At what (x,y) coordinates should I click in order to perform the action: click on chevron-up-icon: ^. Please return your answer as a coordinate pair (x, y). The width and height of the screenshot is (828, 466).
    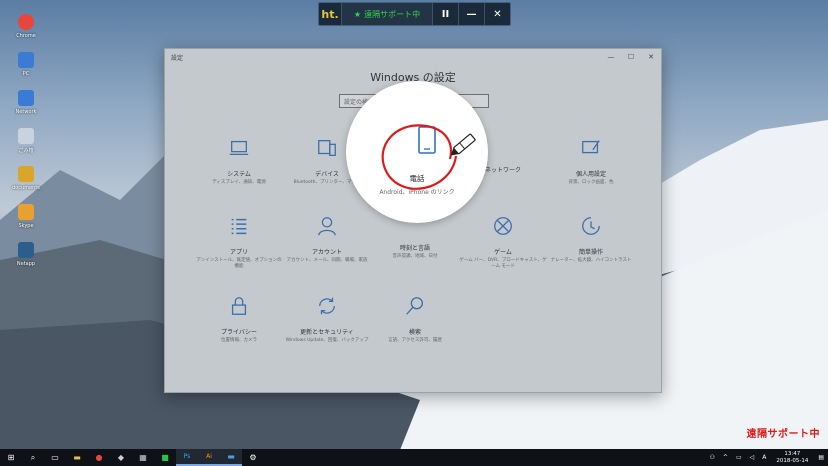
    Looking at the image, I should click on (725, 457).